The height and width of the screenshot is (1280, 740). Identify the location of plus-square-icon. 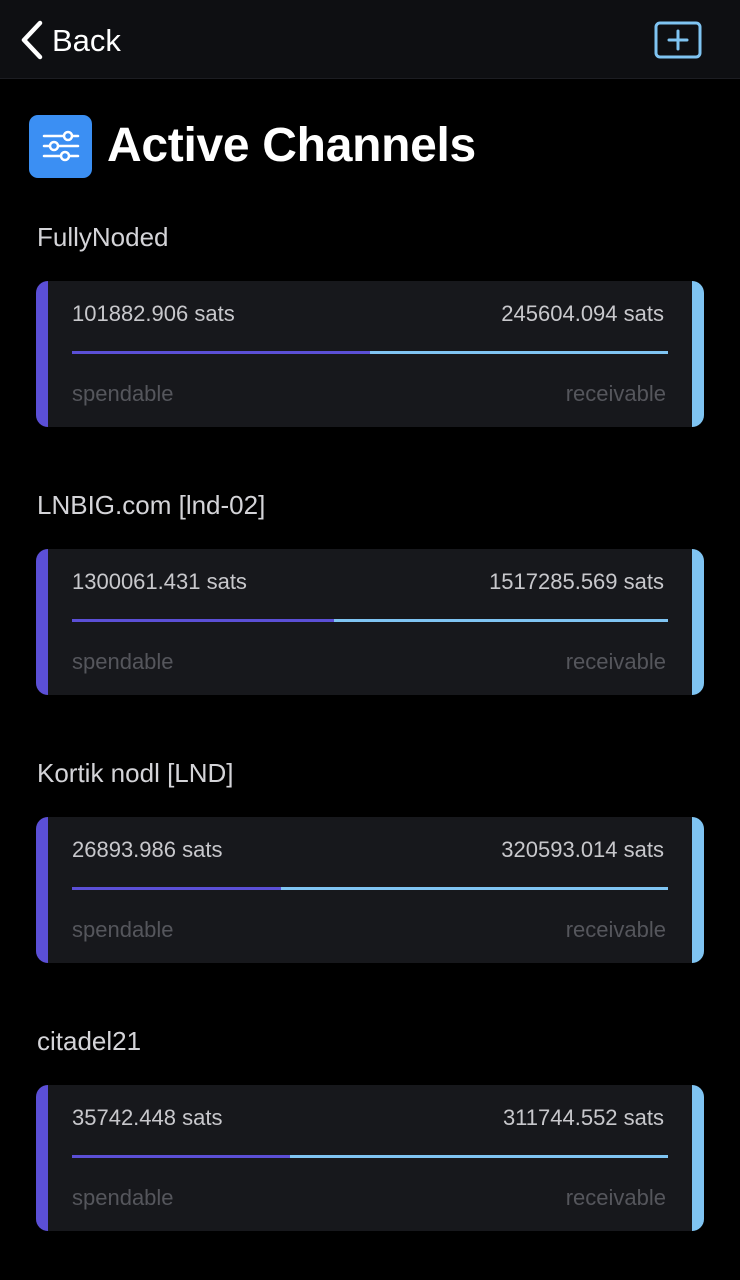
(678, 40).